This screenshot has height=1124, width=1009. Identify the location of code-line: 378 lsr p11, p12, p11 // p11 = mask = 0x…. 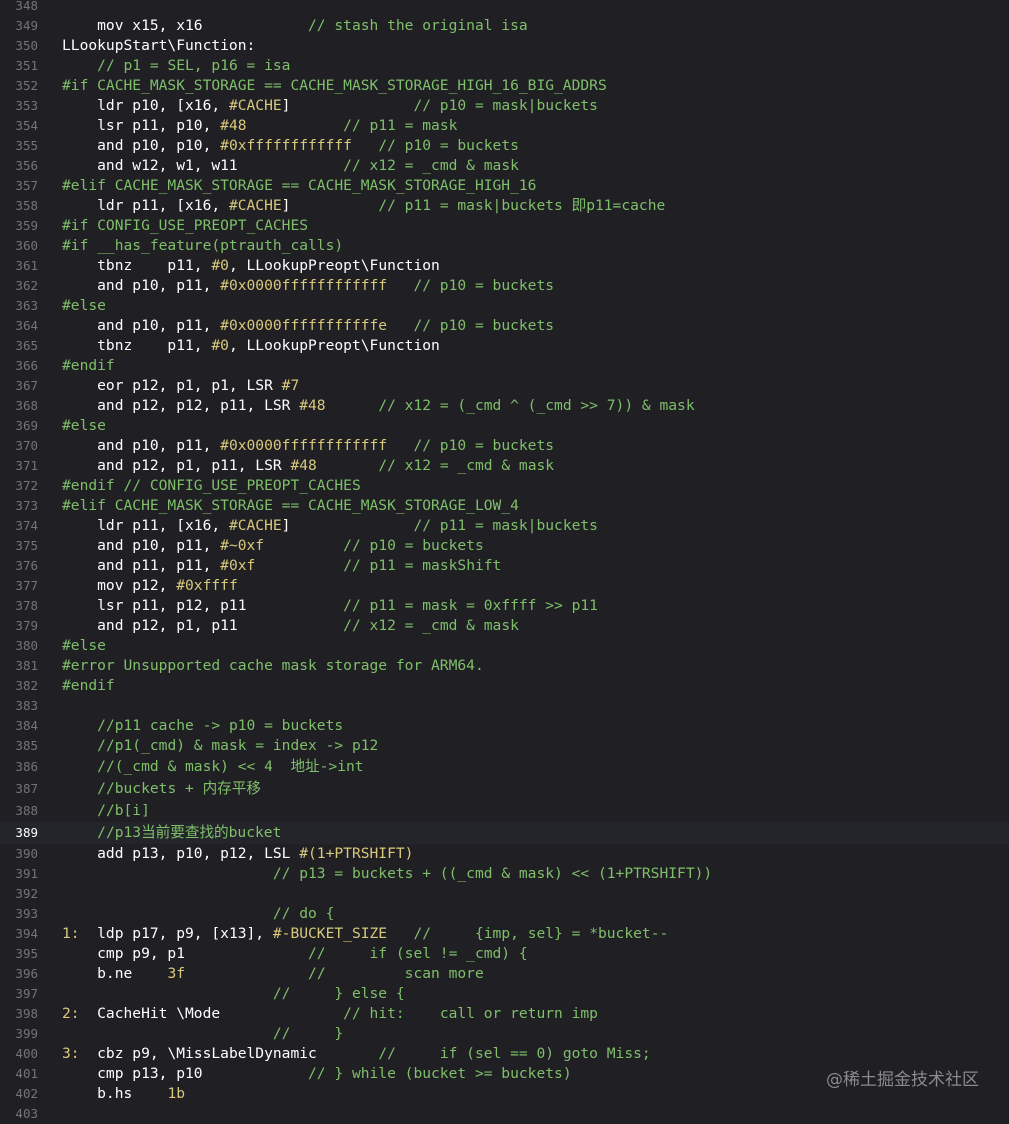
(504, 606).